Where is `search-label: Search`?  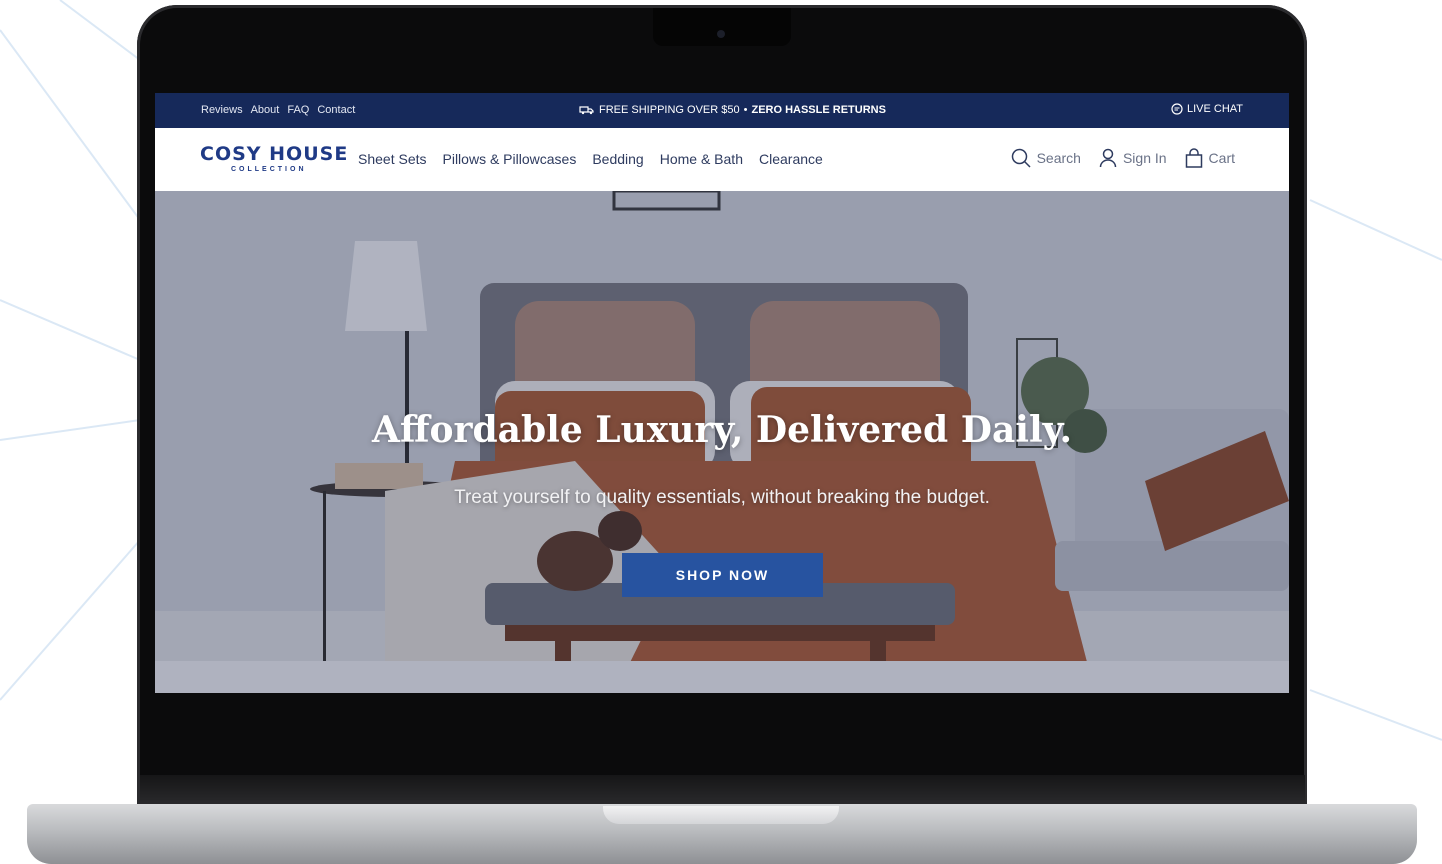
search-label: Search is located at coordinates (1058, 158).